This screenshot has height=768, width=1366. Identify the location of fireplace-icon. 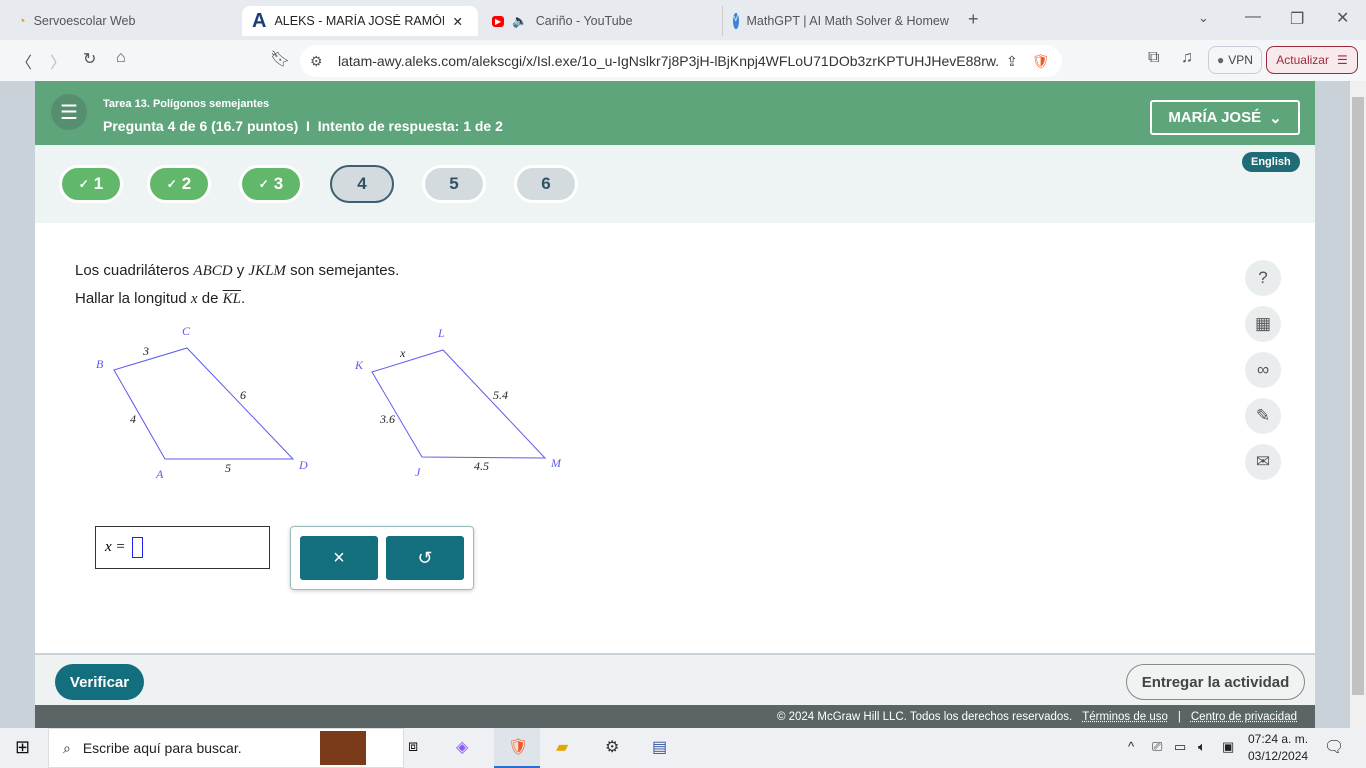
(342, 748).